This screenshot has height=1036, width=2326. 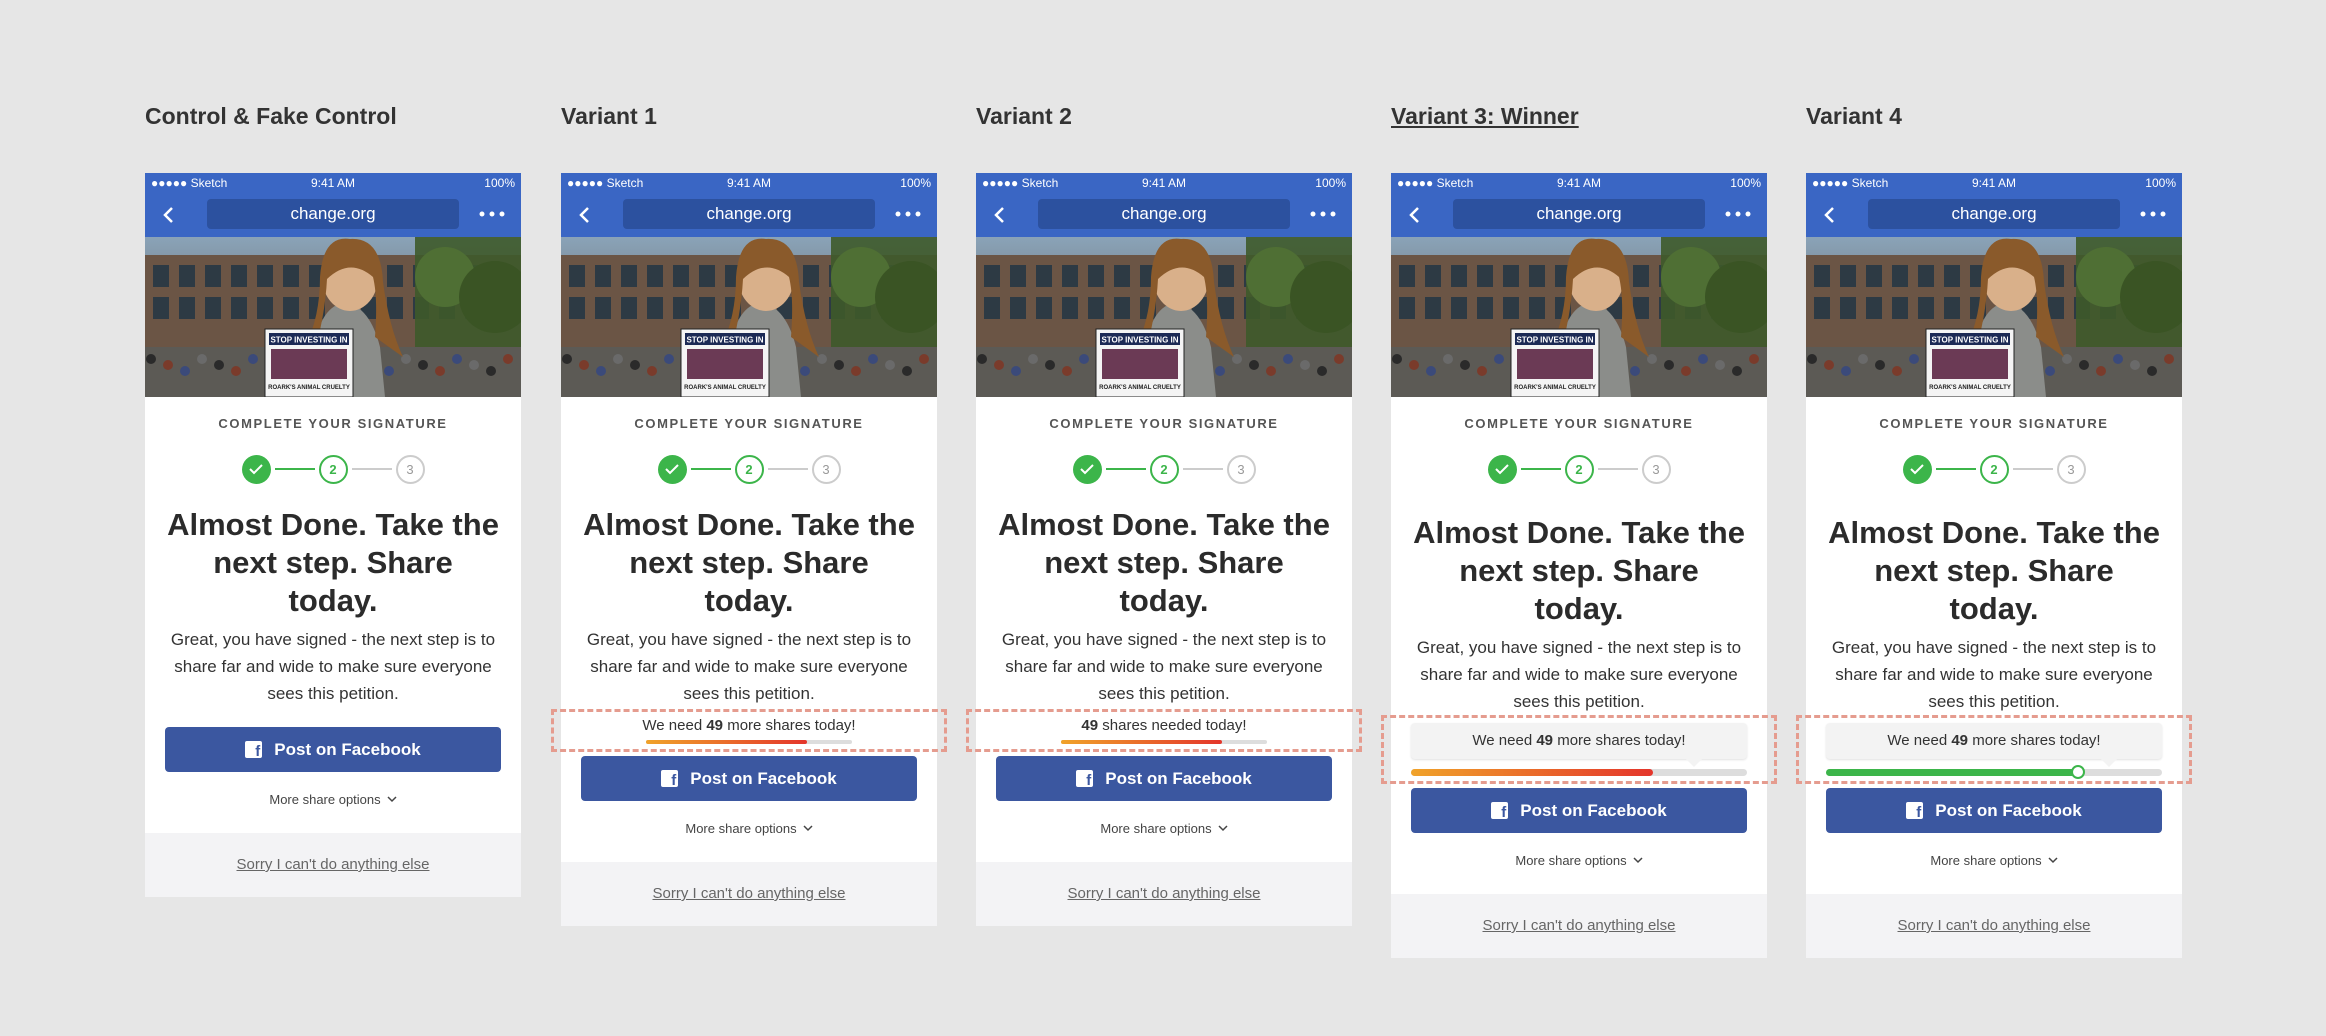 What do you see at coordinates (1579, 745) in the screenshot?
I see `share-goal-tooltip: We need 49 more shares today!` at bounding box center [1579, 745].